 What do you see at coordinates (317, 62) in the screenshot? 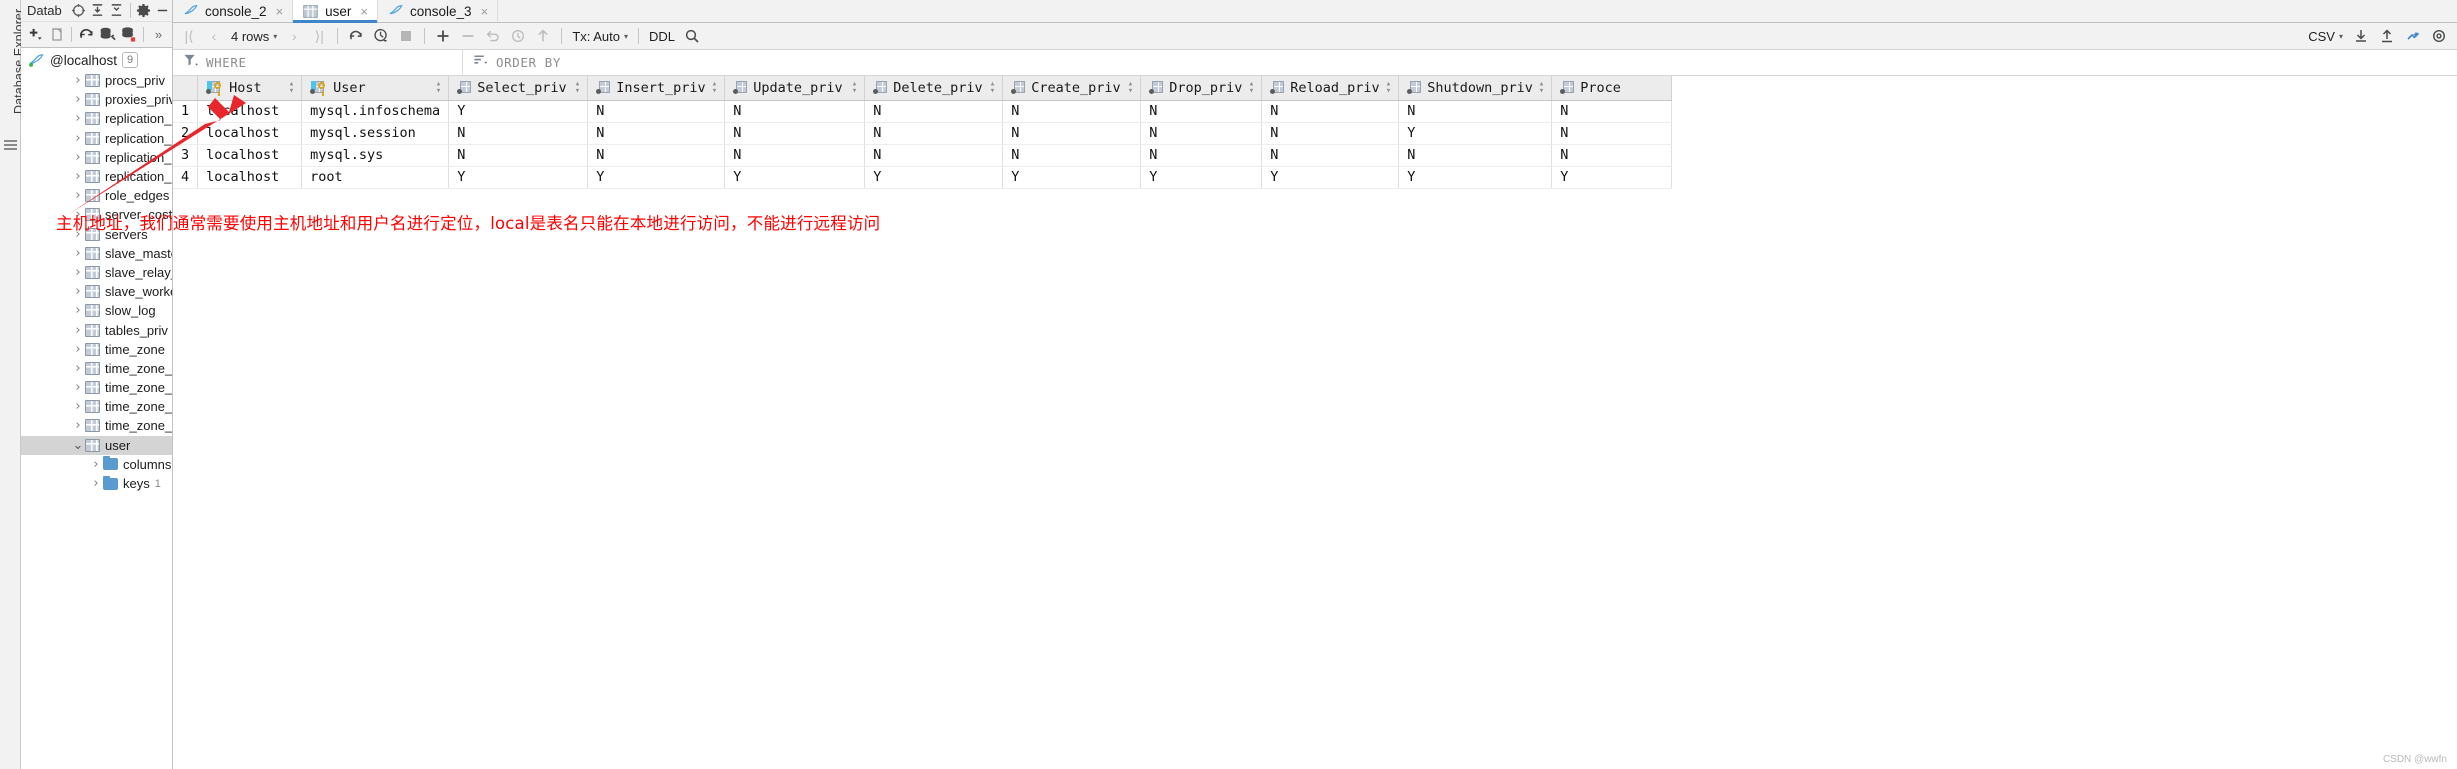
I see `where-filter: WHERE` at bounding box center [317, 62].